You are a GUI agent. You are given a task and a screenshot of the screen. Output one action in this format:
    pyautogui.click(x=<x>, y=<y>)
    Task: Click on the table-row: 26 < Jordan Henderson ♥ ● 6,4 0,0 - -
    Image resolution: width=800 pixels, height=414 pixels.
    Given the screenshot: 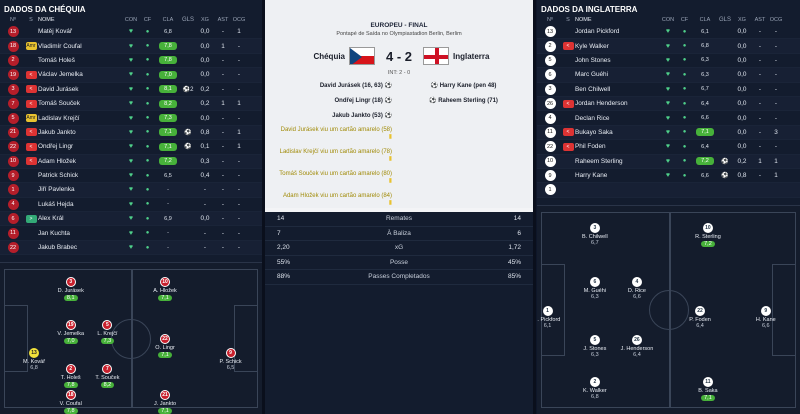 What is the action you would take?
    pyautogui.click(x=668, y=104)
    